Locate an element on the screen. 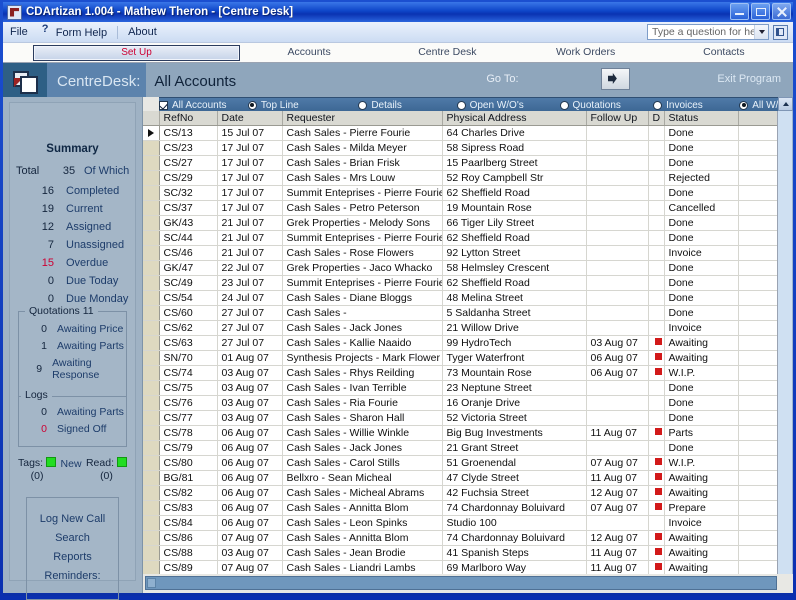 Image resolution: width=796 pixels, height=600 pixels. cell-refno: SC/44 is located at coordinates (188, 238).